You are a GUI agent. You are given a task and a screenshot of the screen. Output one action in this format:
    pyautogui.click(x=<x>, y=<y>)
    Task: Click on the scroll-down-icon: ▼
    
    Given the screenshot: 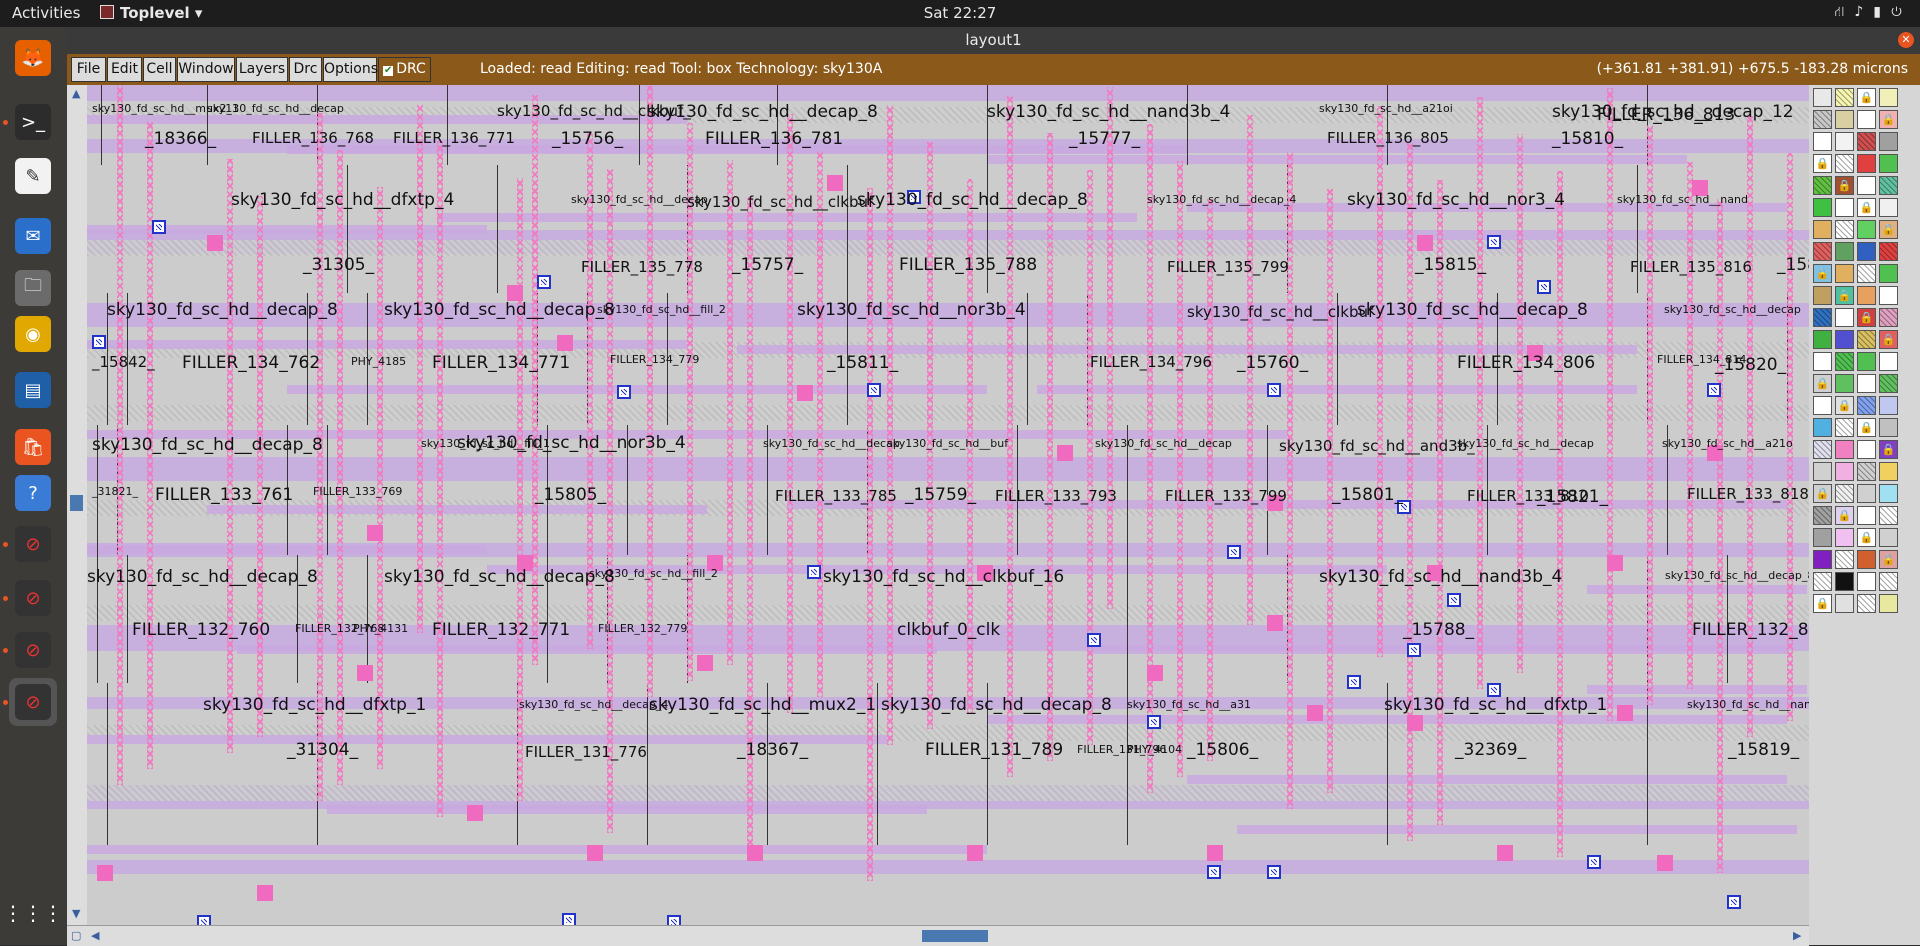 What is the action you would take?
    pyautogui.click(x=76, y=913)
    